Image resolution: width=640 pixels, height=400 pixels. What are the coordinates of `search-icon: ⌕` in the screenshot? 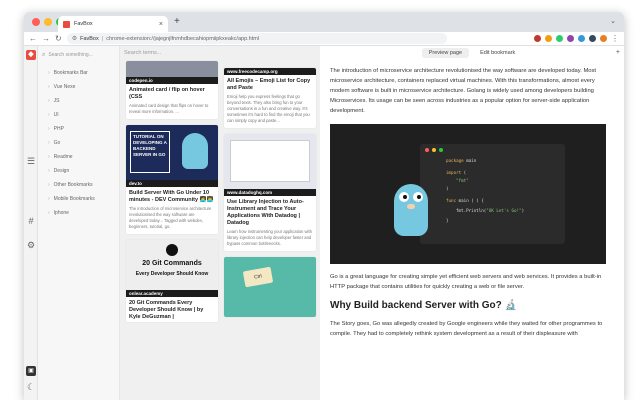 It's located at (44, 54).